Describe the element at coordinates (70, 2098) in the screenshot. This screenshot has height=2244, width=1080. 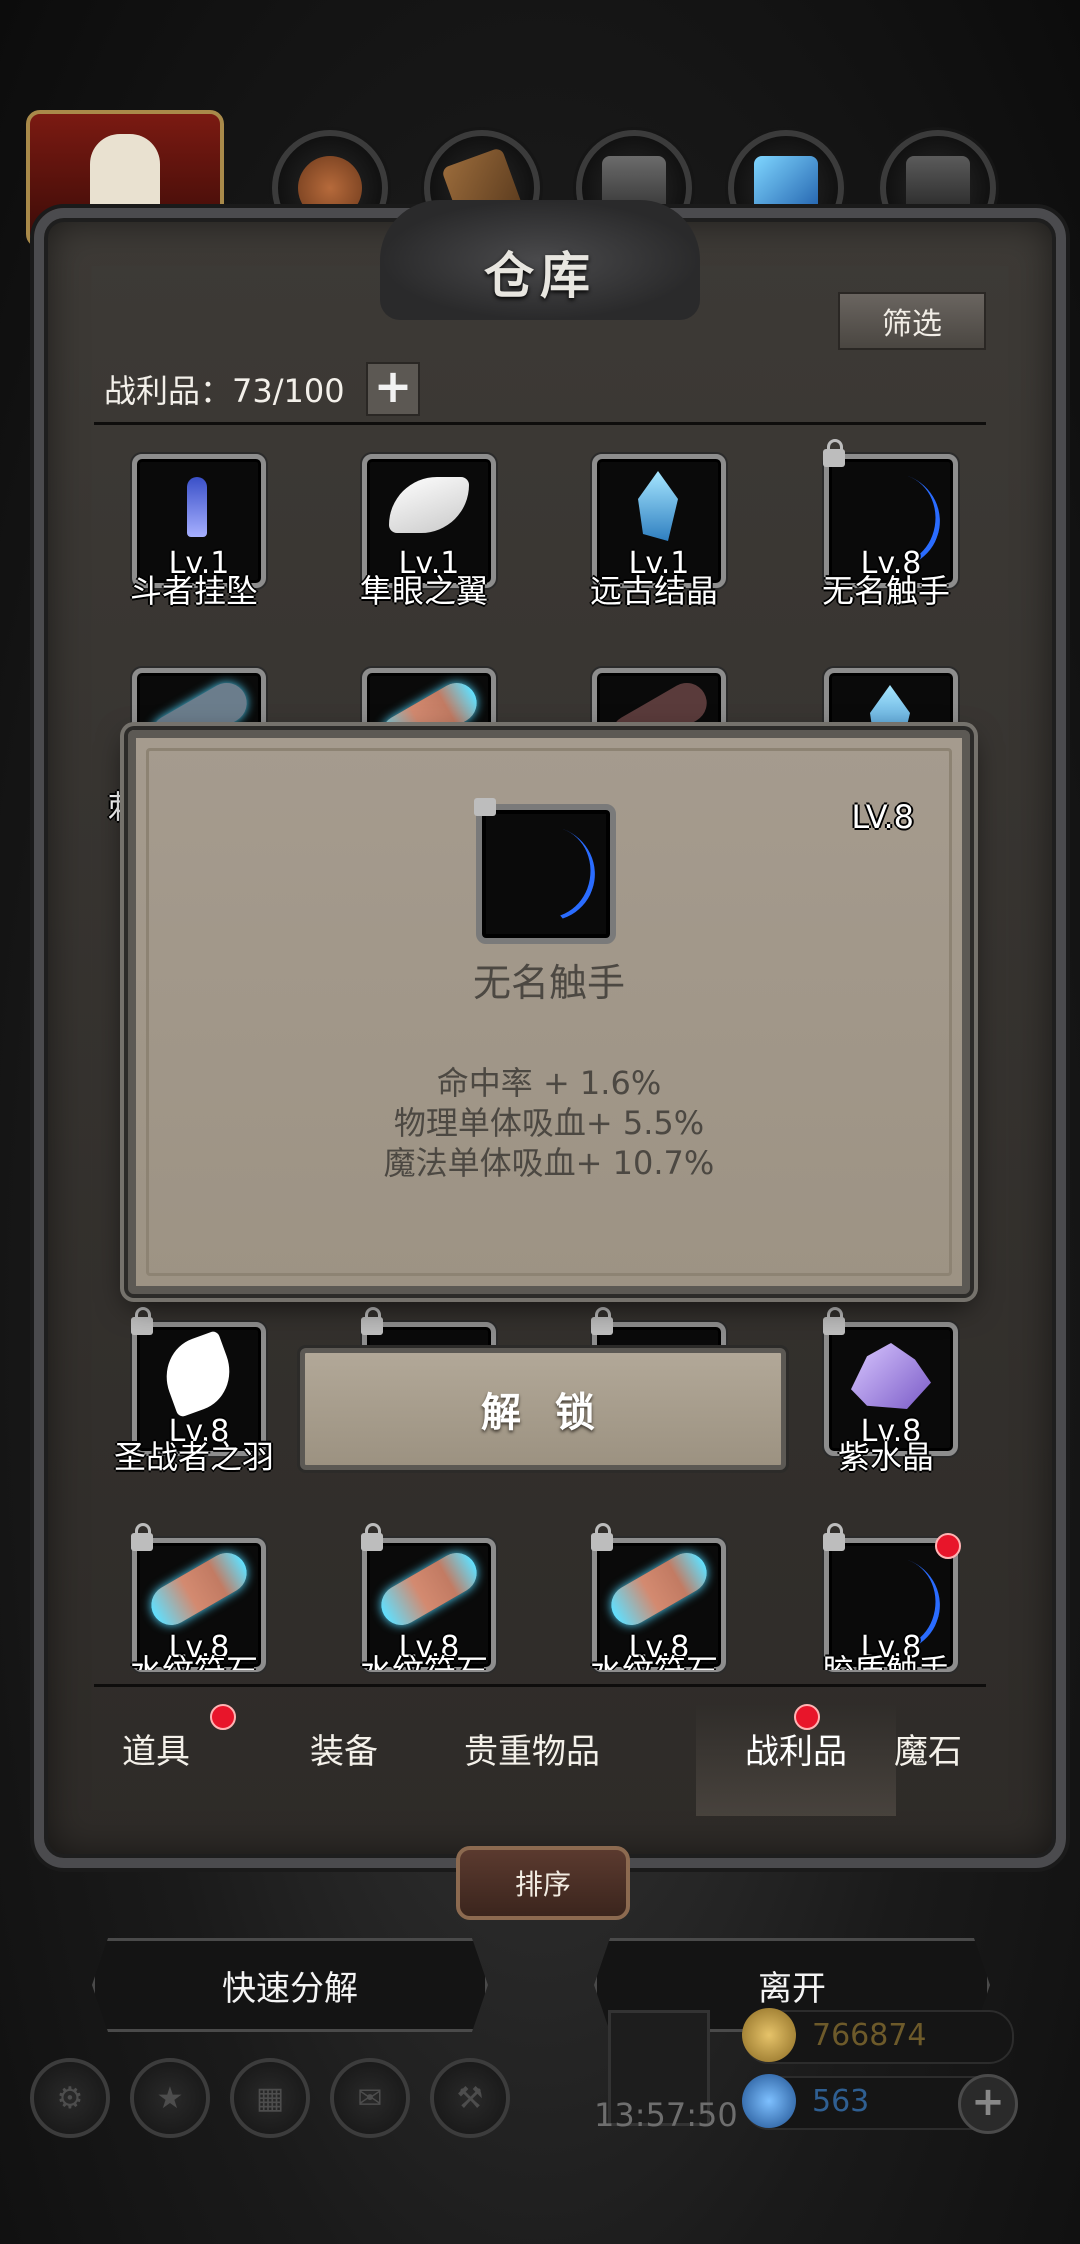
I see `settings-icon: ⚙` at that location.